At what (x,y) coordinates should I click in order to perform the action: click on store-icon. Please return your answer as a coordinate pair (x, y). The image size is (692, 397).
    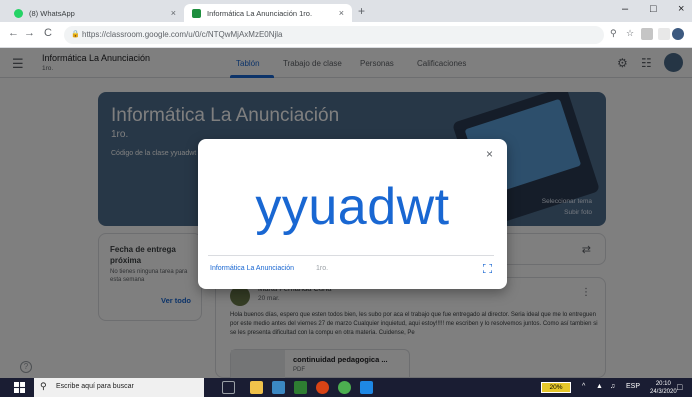
    Looking at the image, I should click on (256, 387).